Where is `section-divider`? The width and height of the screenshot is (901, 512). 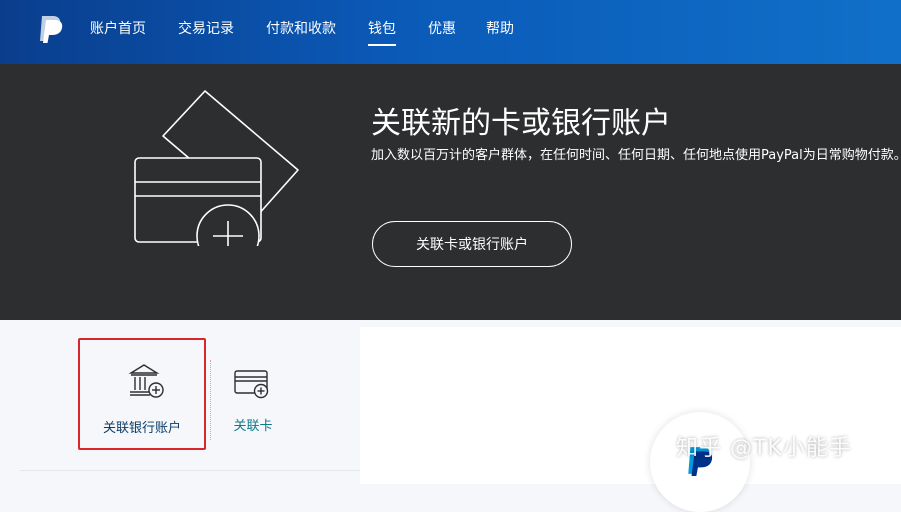
section-divider is located at coordinates (190, 470).